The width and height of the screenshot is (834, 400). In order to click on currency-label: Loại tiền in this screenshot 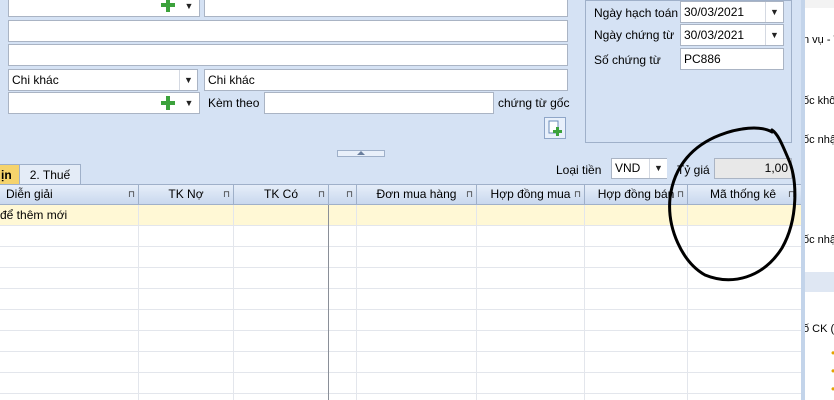, I will do `click(579, 170)`.